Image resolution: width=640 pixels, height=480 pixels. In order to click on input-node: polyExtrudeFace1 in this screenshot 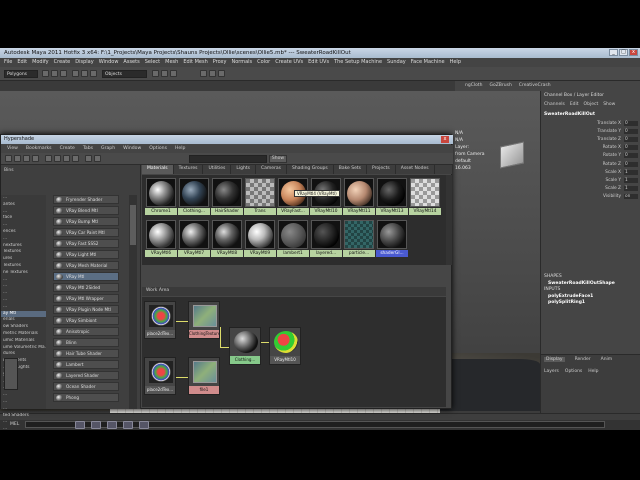, I will do `click(570, 296)`.